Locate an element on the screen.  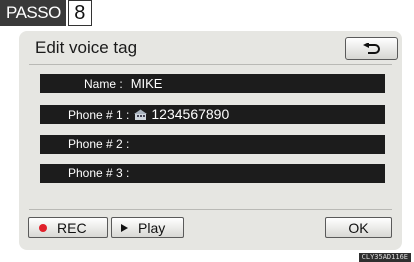
record-dot-icon is located at coordinates (43, 227).